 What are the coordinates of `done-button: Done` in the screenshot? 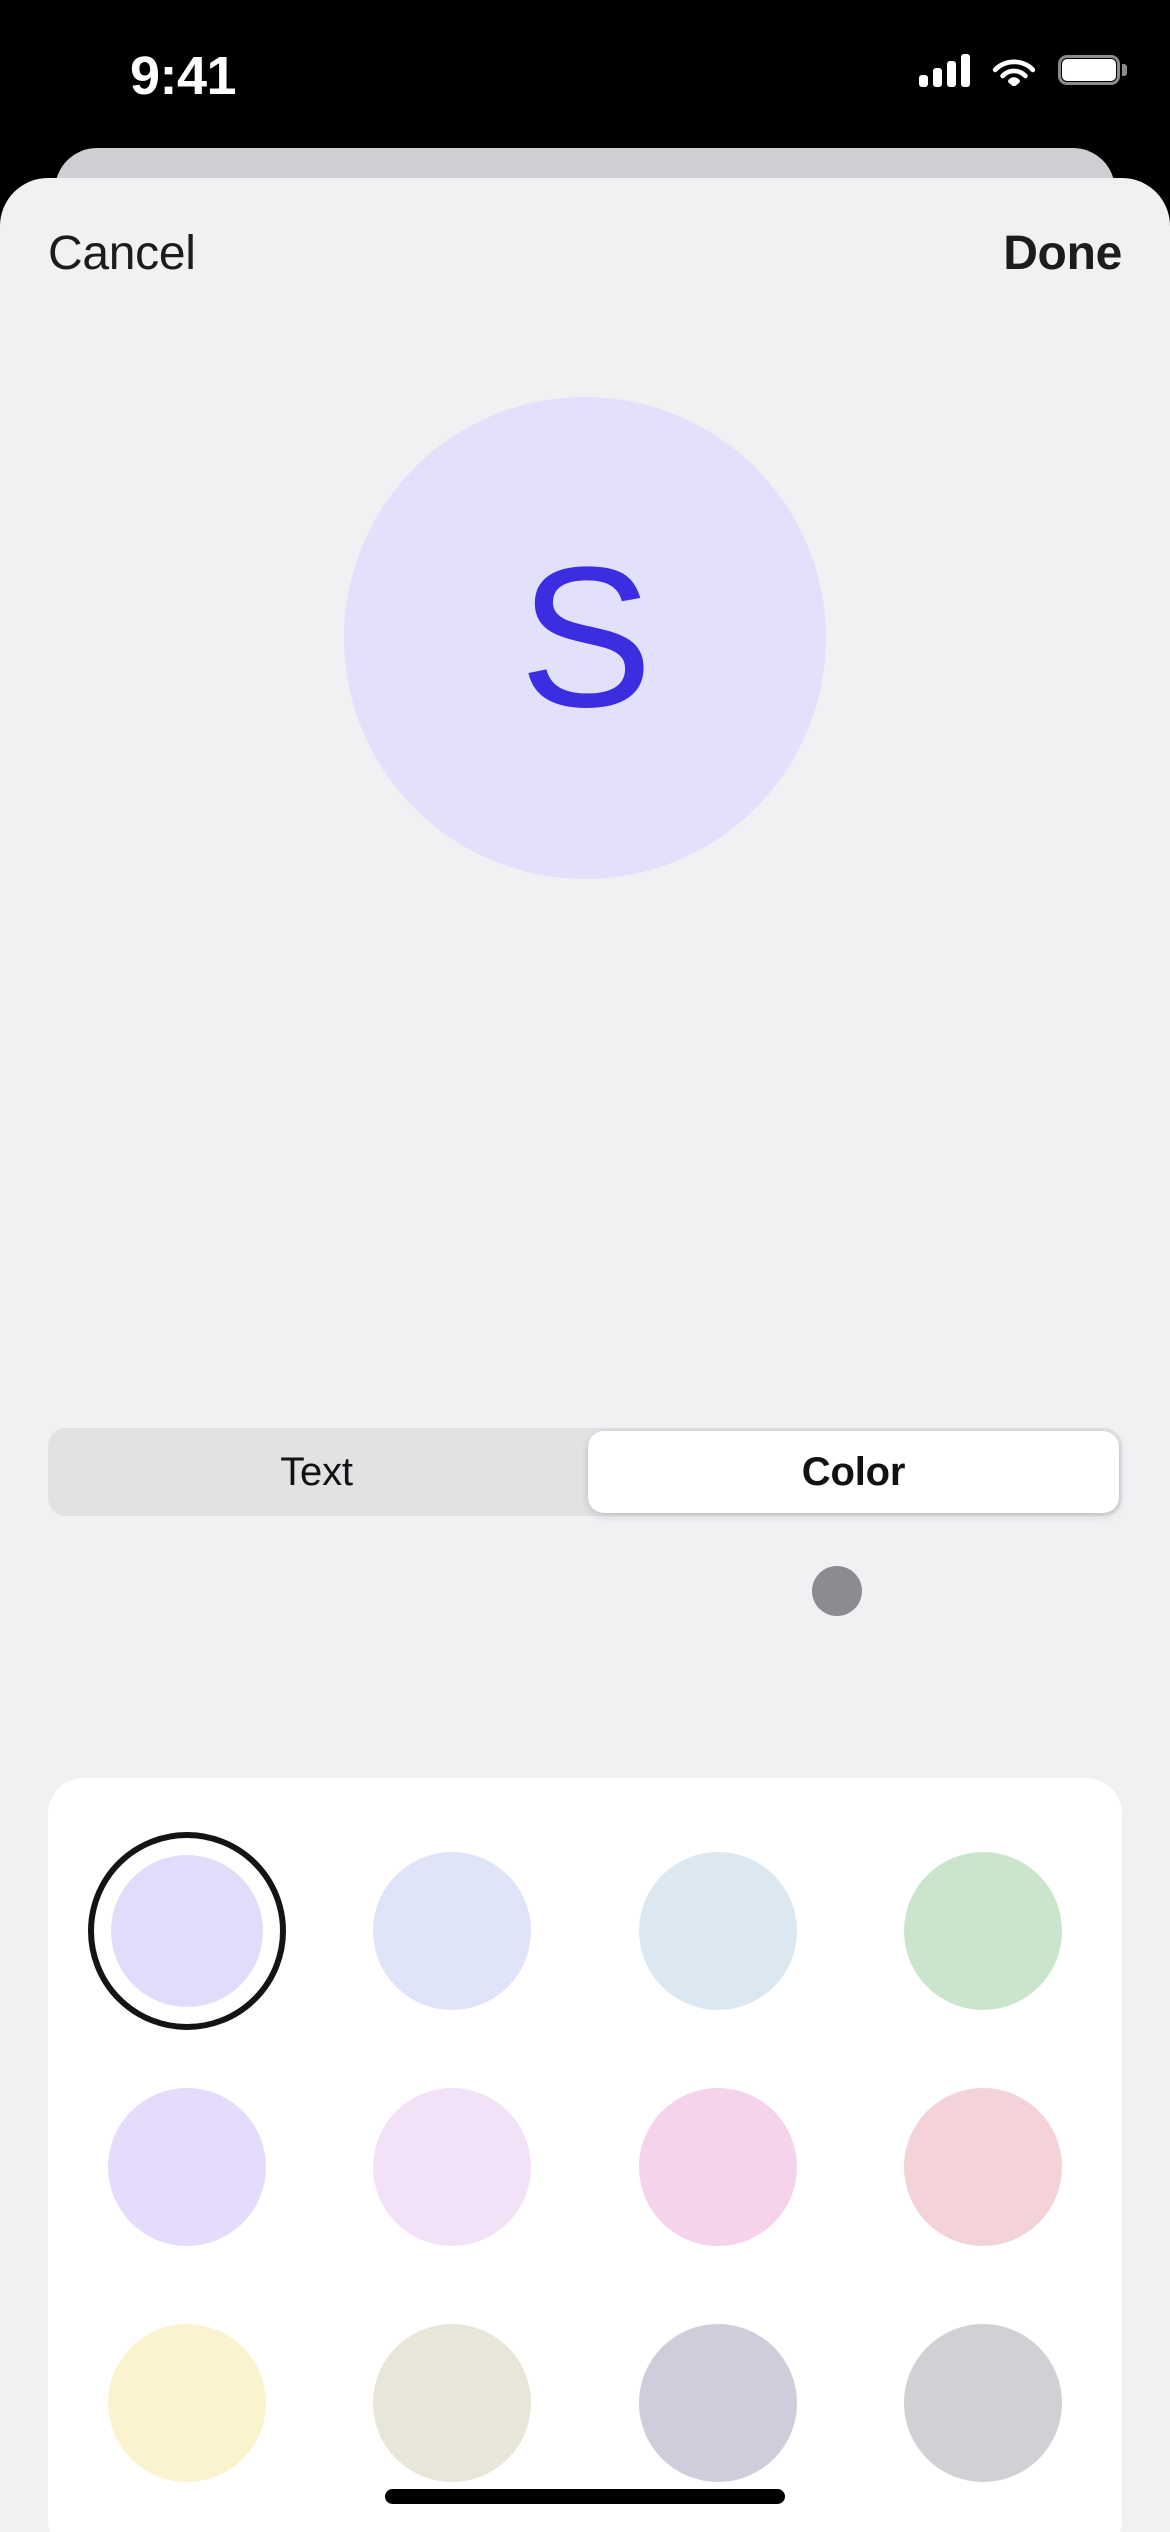 It's located at (1062, 253).